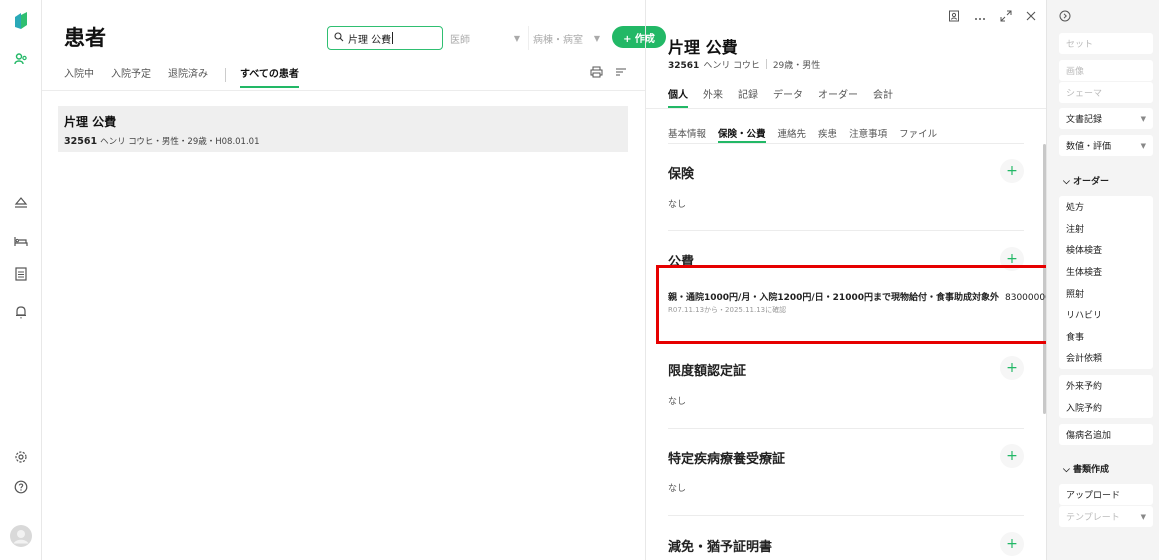  What do you see at coordinates (1106, 293) in the screenshot?
I see `order-radiation: 照射` at bounding box center [1106, 293].